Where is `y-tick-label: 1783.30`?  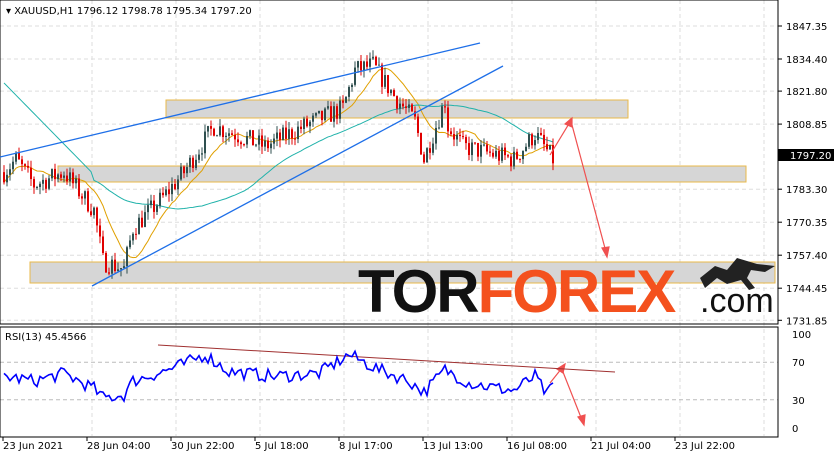
y-tick-label: 1783.30 is located at coordinates (806, 190).